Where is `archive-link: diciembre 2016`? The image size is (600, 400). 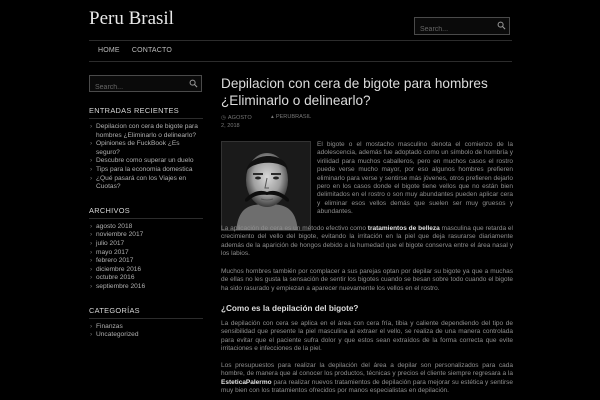 archive-link: diciembre 2016 is located at coordinates (146, 270).